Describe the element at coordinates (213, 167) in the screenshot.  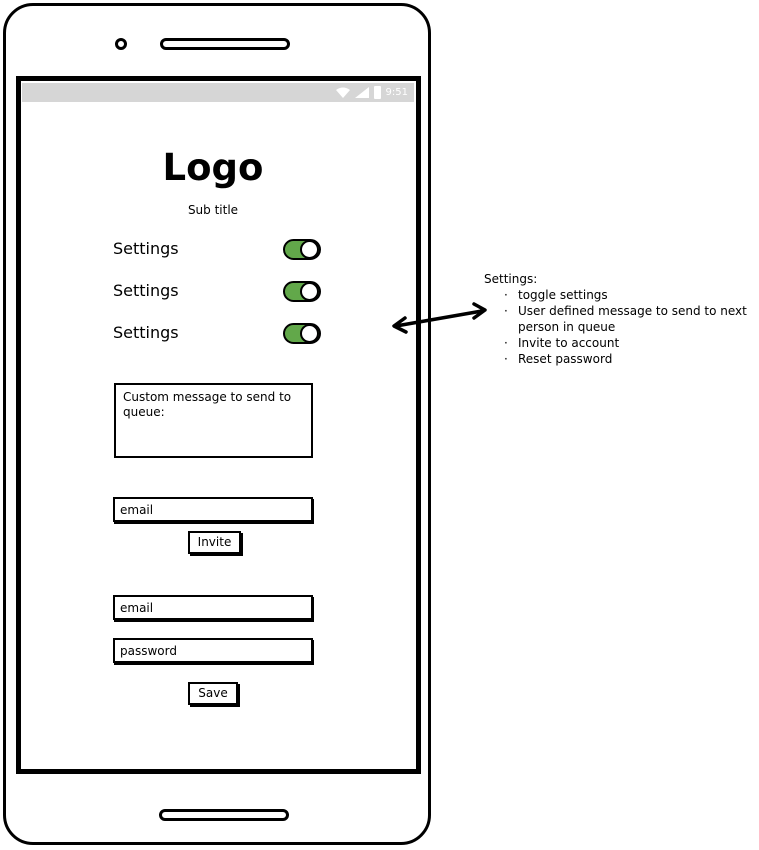
I see `logo: Logo` at that location.